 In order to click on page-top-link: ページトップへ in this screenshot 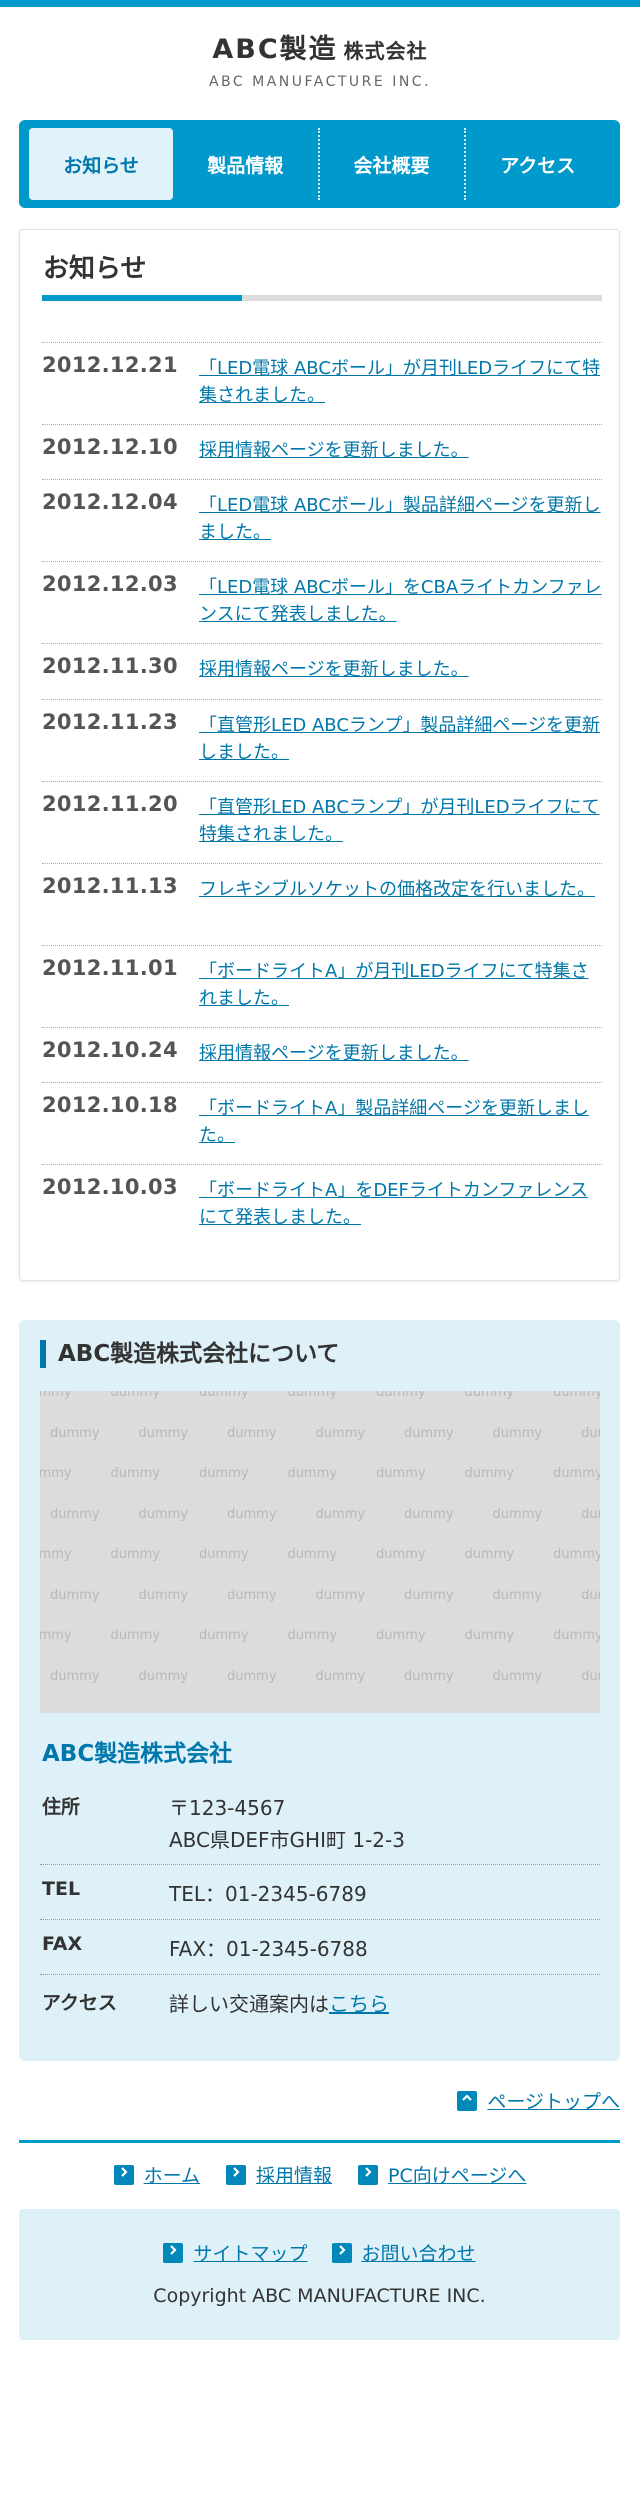, I will do `click(538, 2100)`.